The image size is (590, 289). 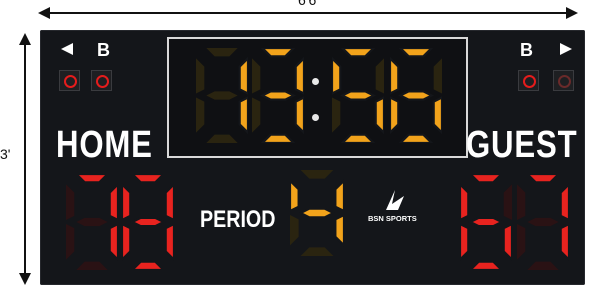 I want to click on home-score-tens-digit, so click(x=92, y=222).